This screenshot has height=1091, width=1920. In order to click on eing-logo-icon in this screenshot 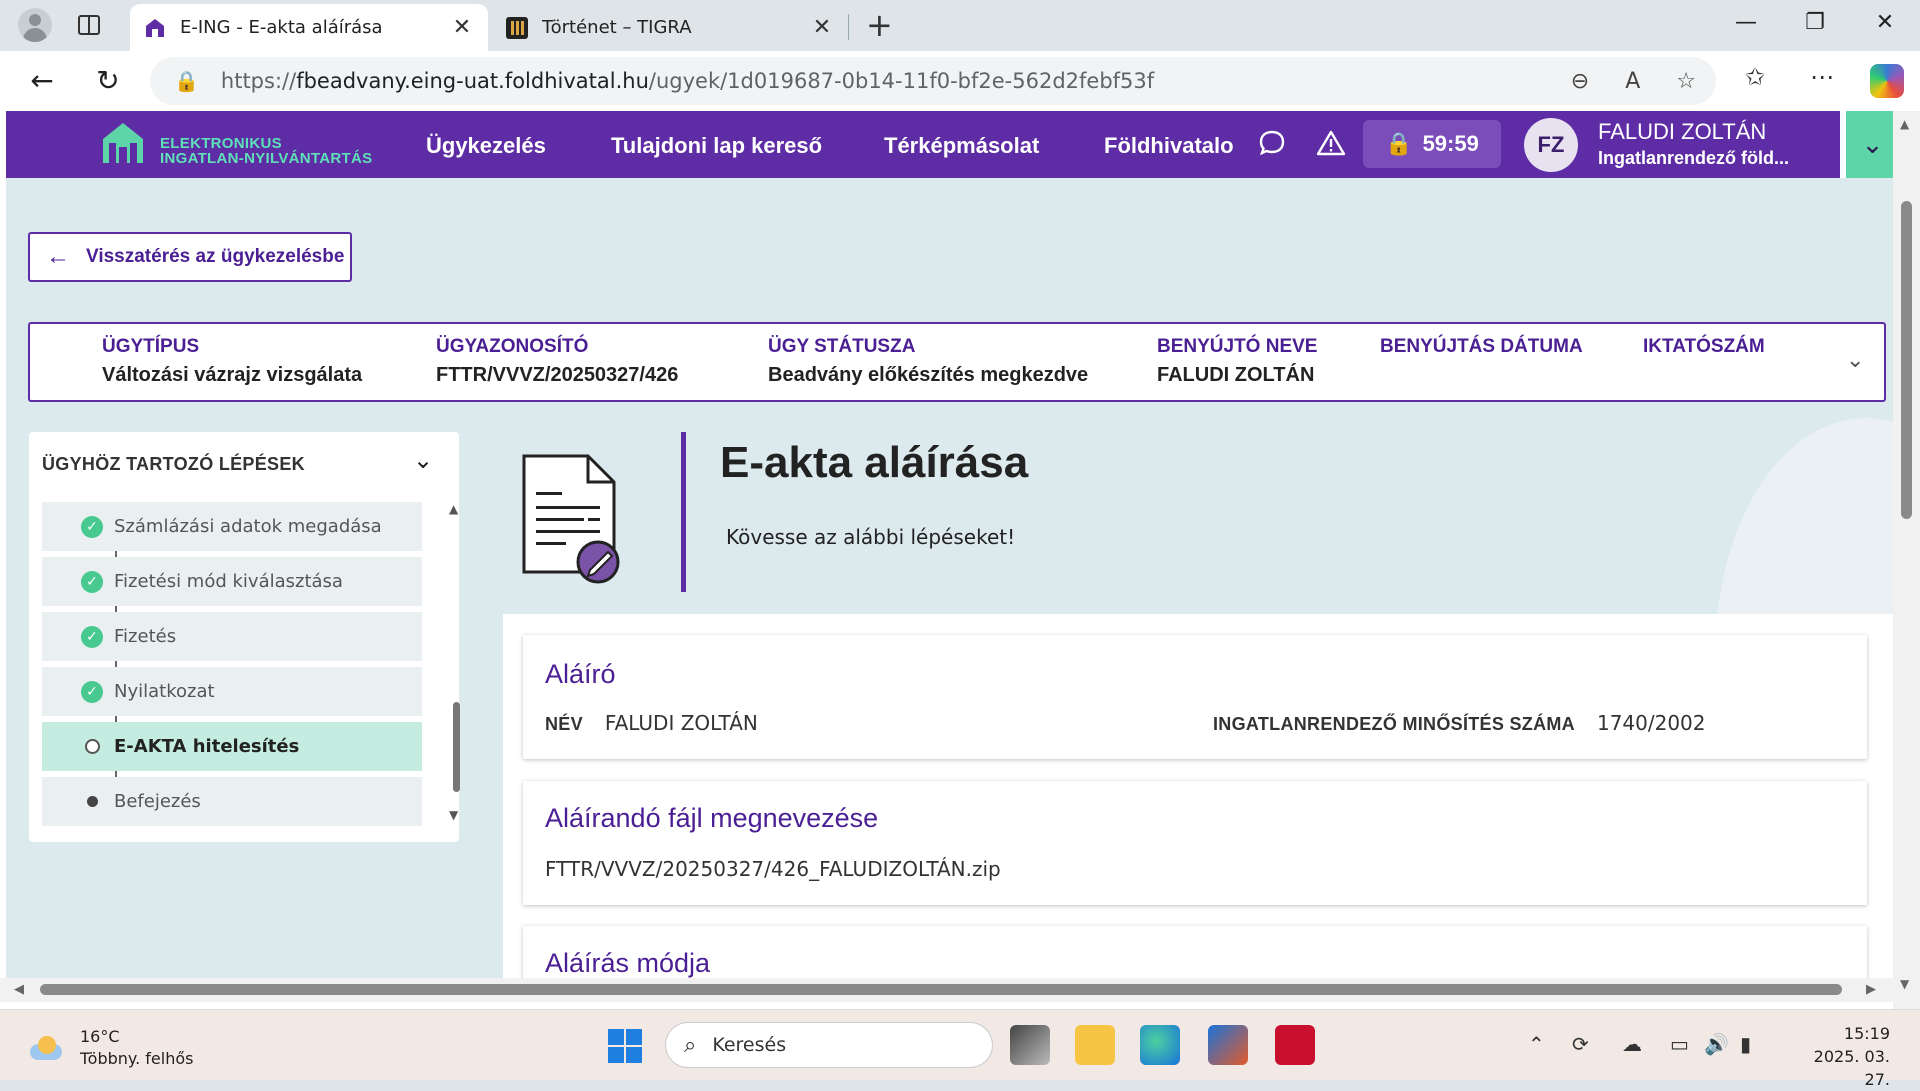, I will do `click(123, 143)`.